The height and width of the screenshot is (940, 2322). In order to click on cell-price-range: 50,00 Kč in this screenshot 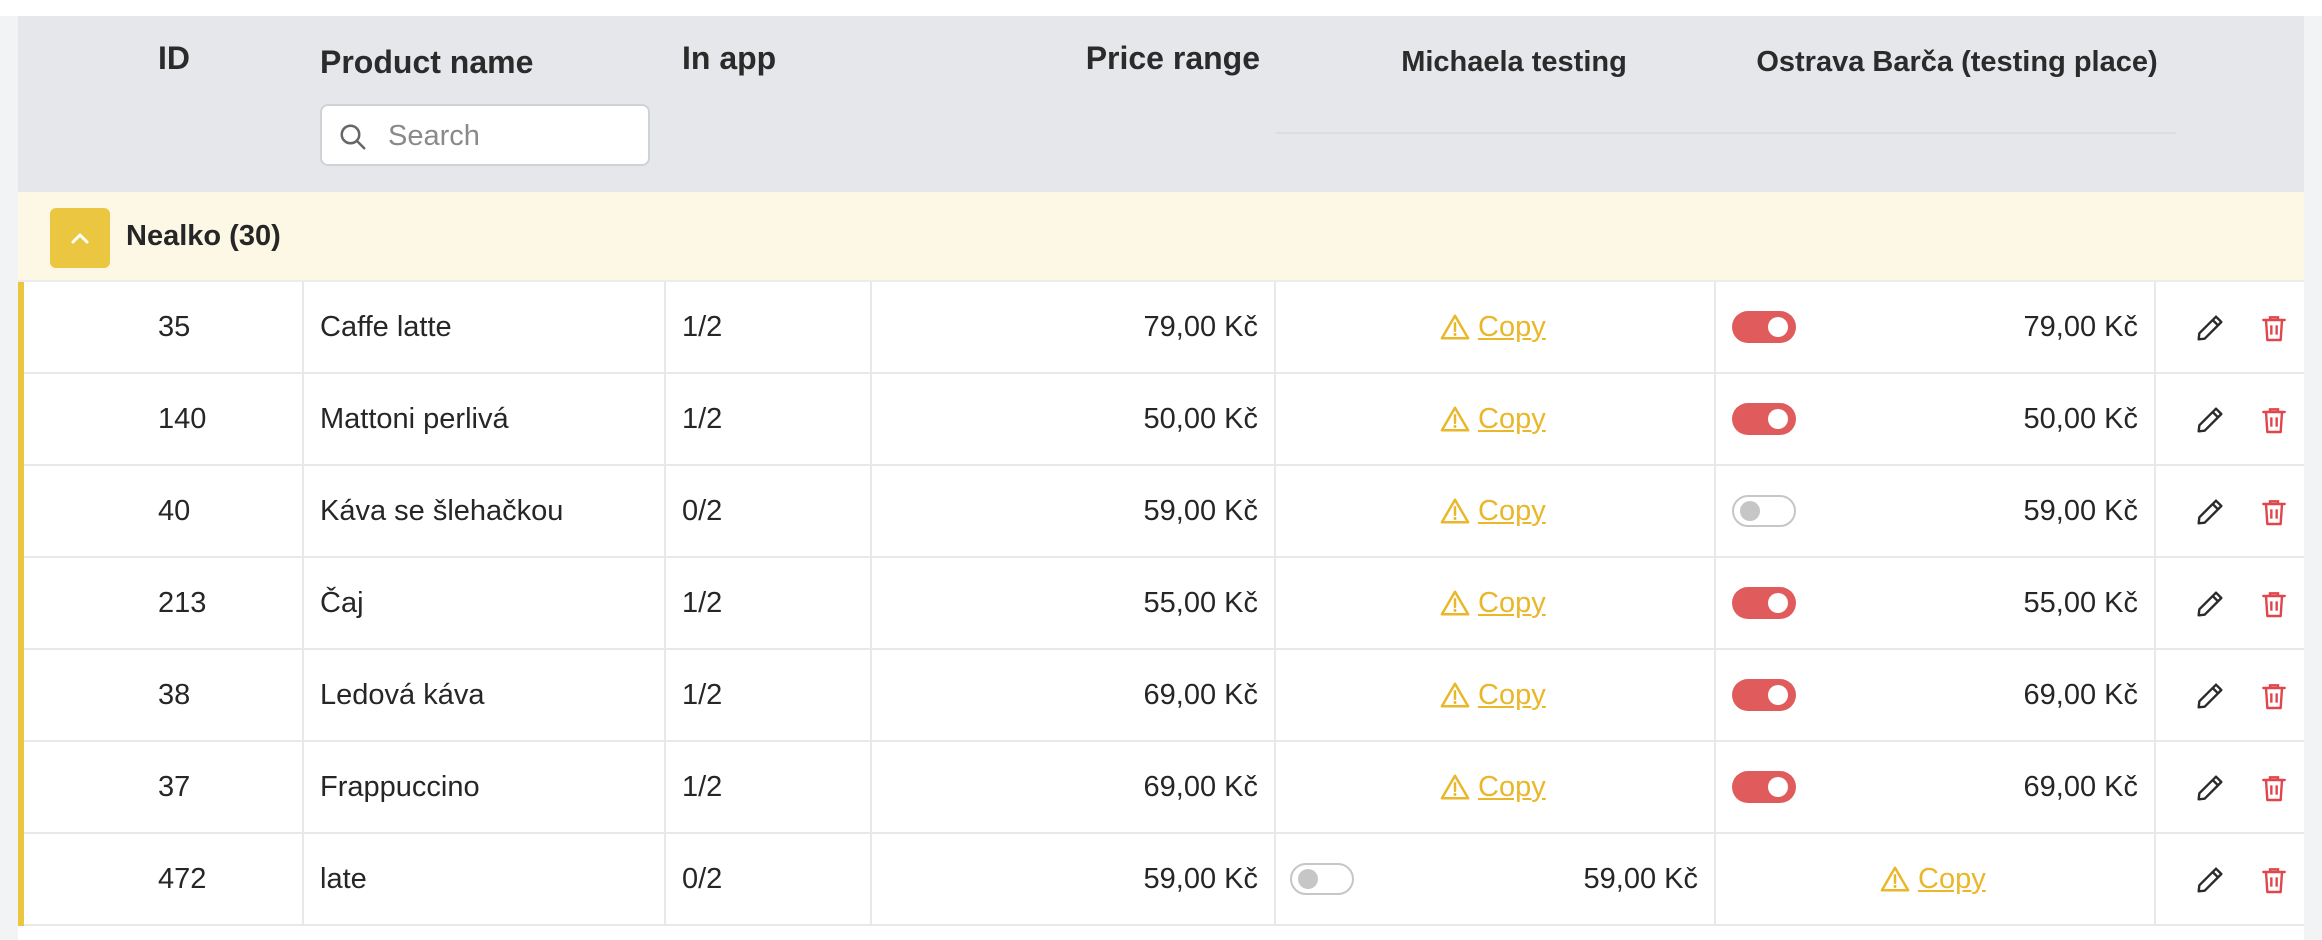, I will do `click(1200, 419)`.